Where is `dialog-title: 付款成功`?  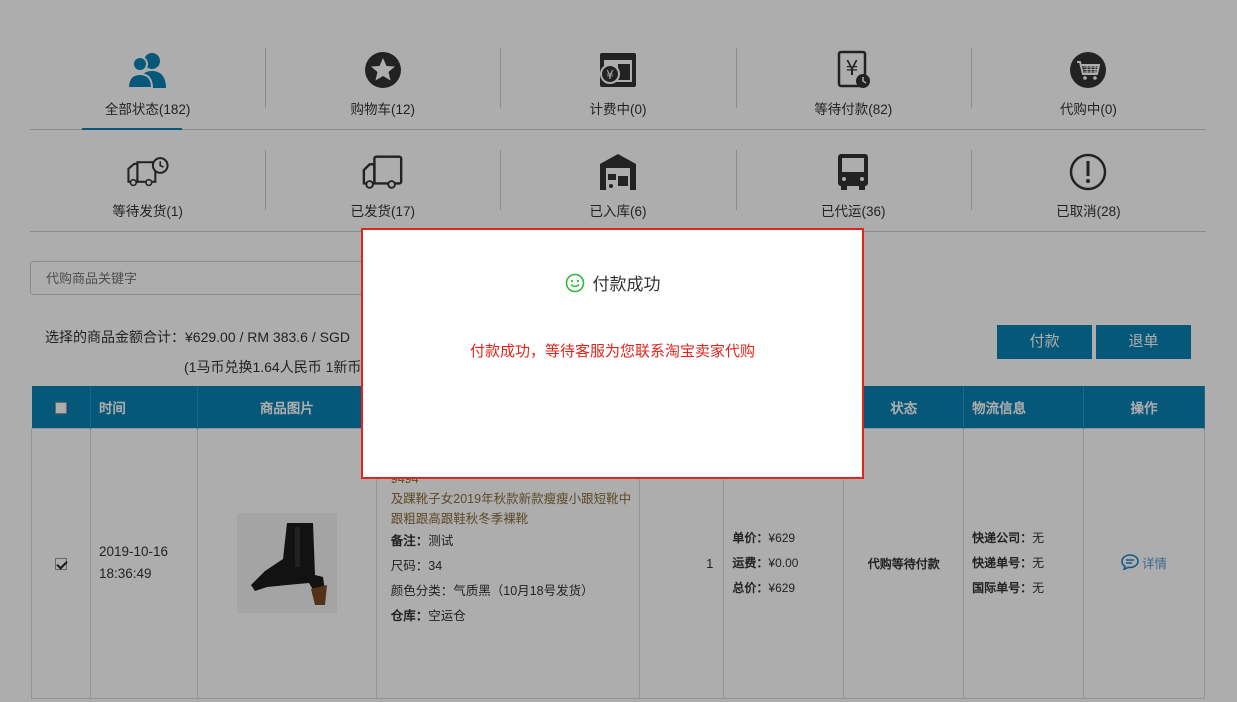
dialog-title: 付款成功 is located at coordinates (612, 282).